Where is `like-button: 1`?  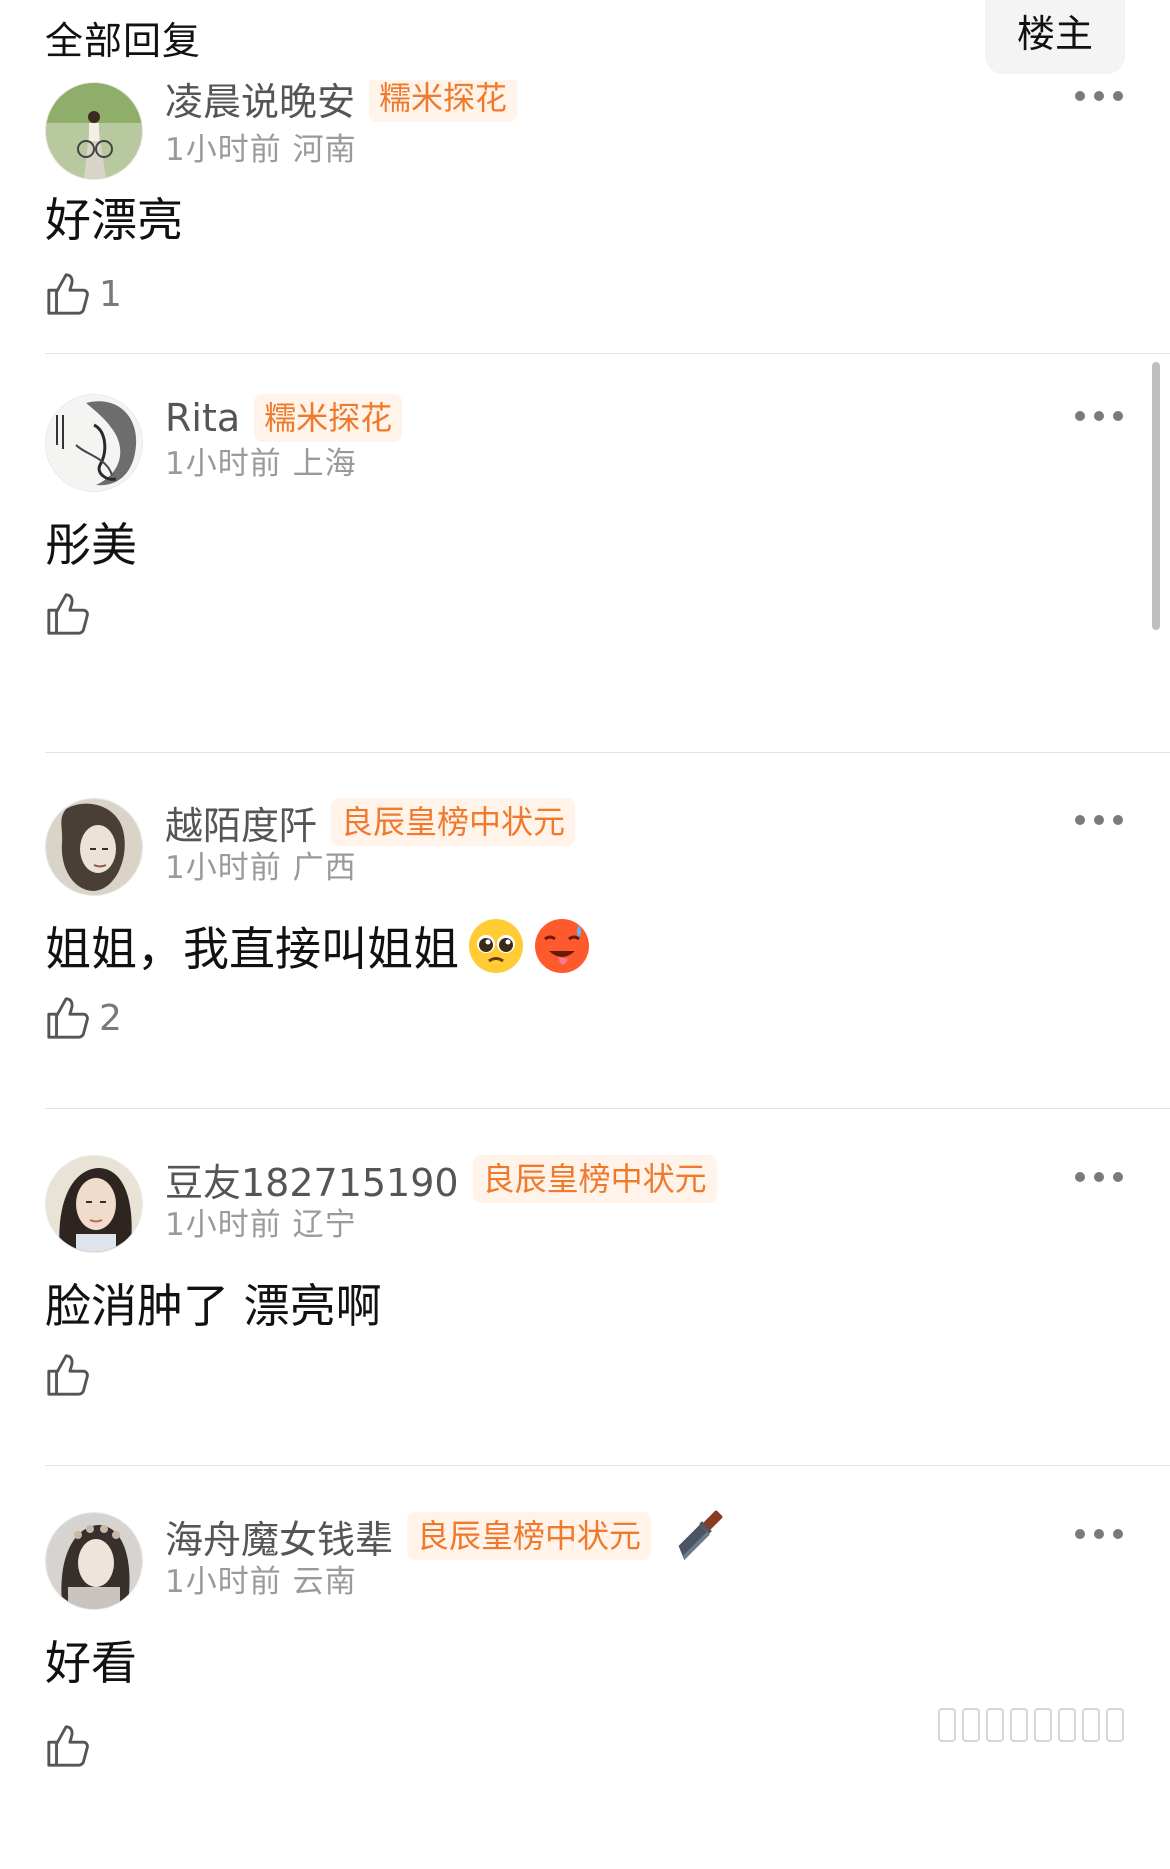 like-button: 1 is located at coordinates (83, 294).